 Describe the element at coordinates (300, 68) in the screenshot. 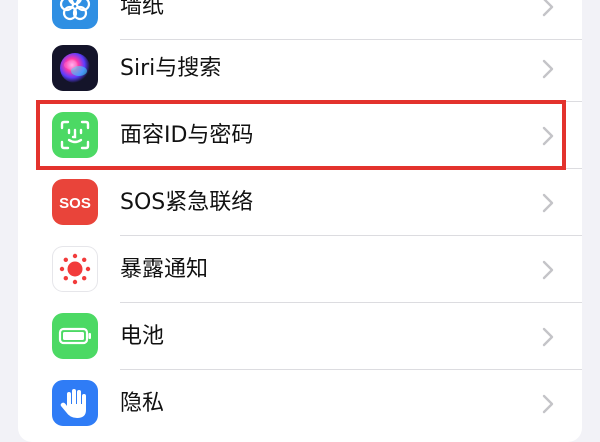

I see `settings-row-siri: Siri与搜索` at that location.